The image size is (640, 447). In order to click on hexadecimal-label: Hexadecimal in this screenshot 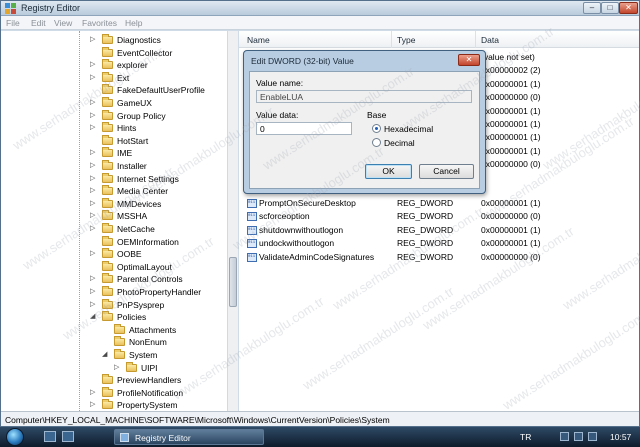, I will do `click(408, 129)`.